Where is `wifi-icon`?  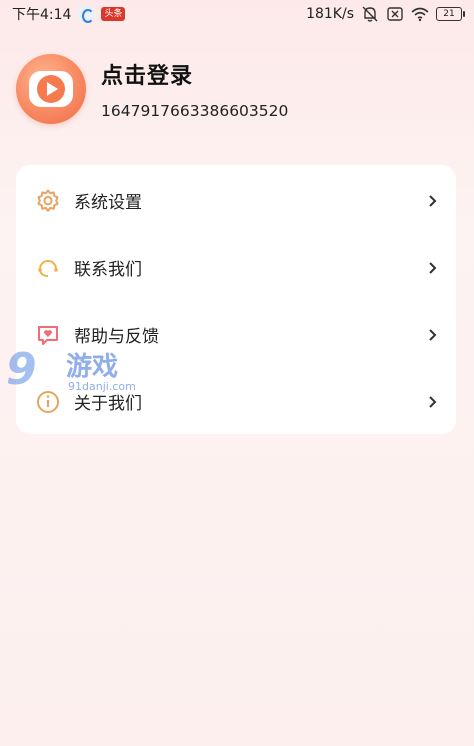 wifi-icon is located at coordinates (420, 14).